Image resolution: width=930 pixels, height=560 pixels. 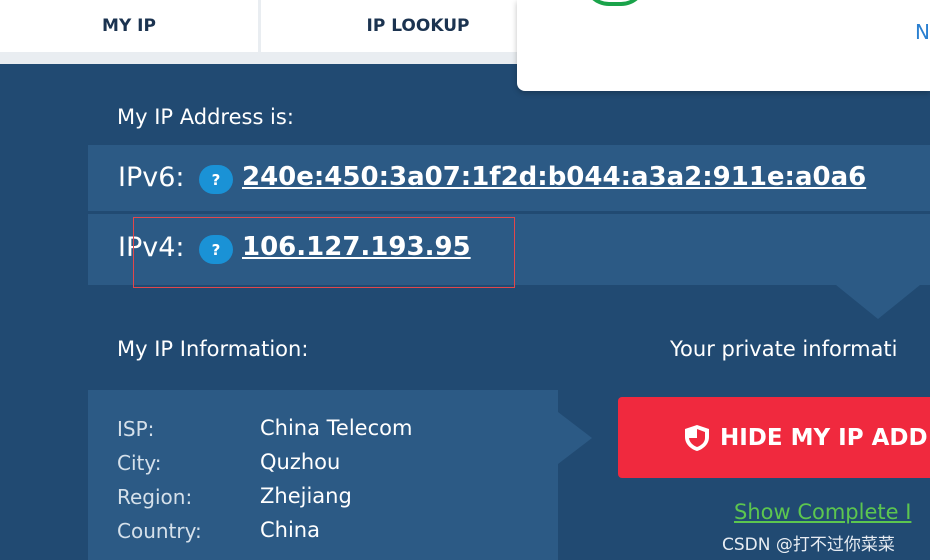 What do you see at coordinates (213, 349) in the screenshot?
I see `ip-information-heading: My IP Information:` at bounding box center [213, 349].